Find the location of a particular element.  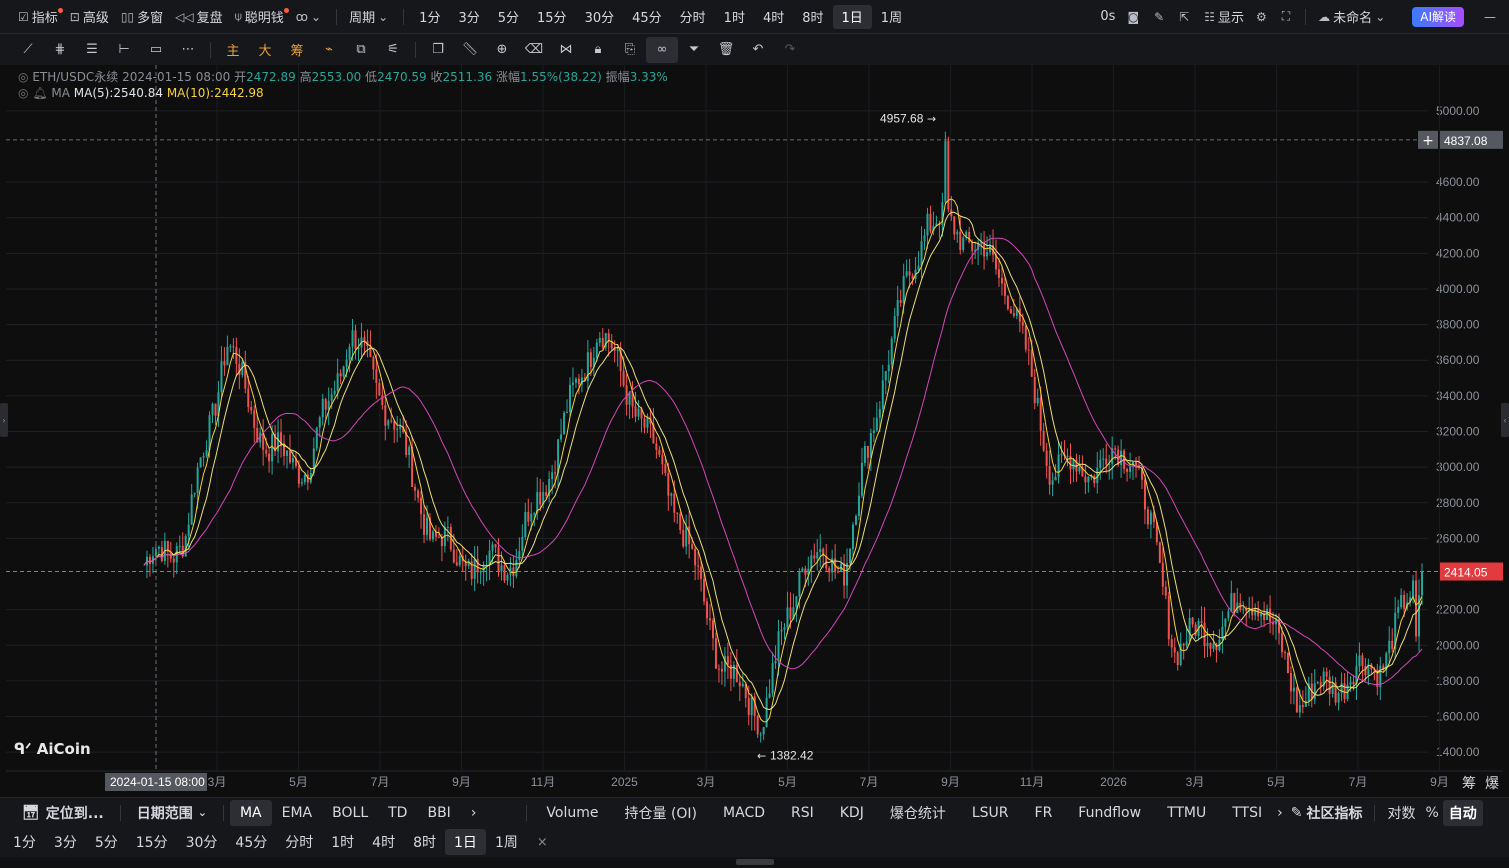

multi-window-button: ▯▯ 多窗 is located at coordinates (142, 17).